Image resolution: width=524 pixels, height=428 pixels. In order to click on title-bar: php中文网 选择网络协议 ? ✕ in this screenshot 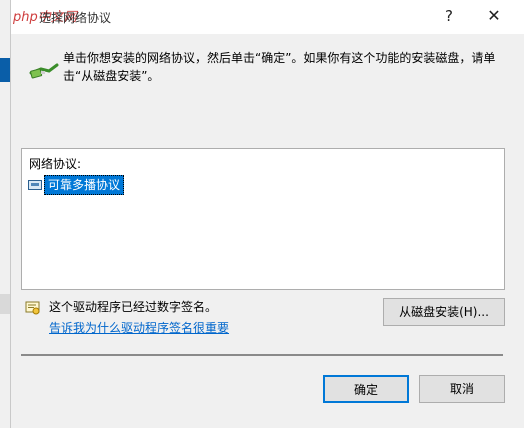, I will do `click(267, 17)`.